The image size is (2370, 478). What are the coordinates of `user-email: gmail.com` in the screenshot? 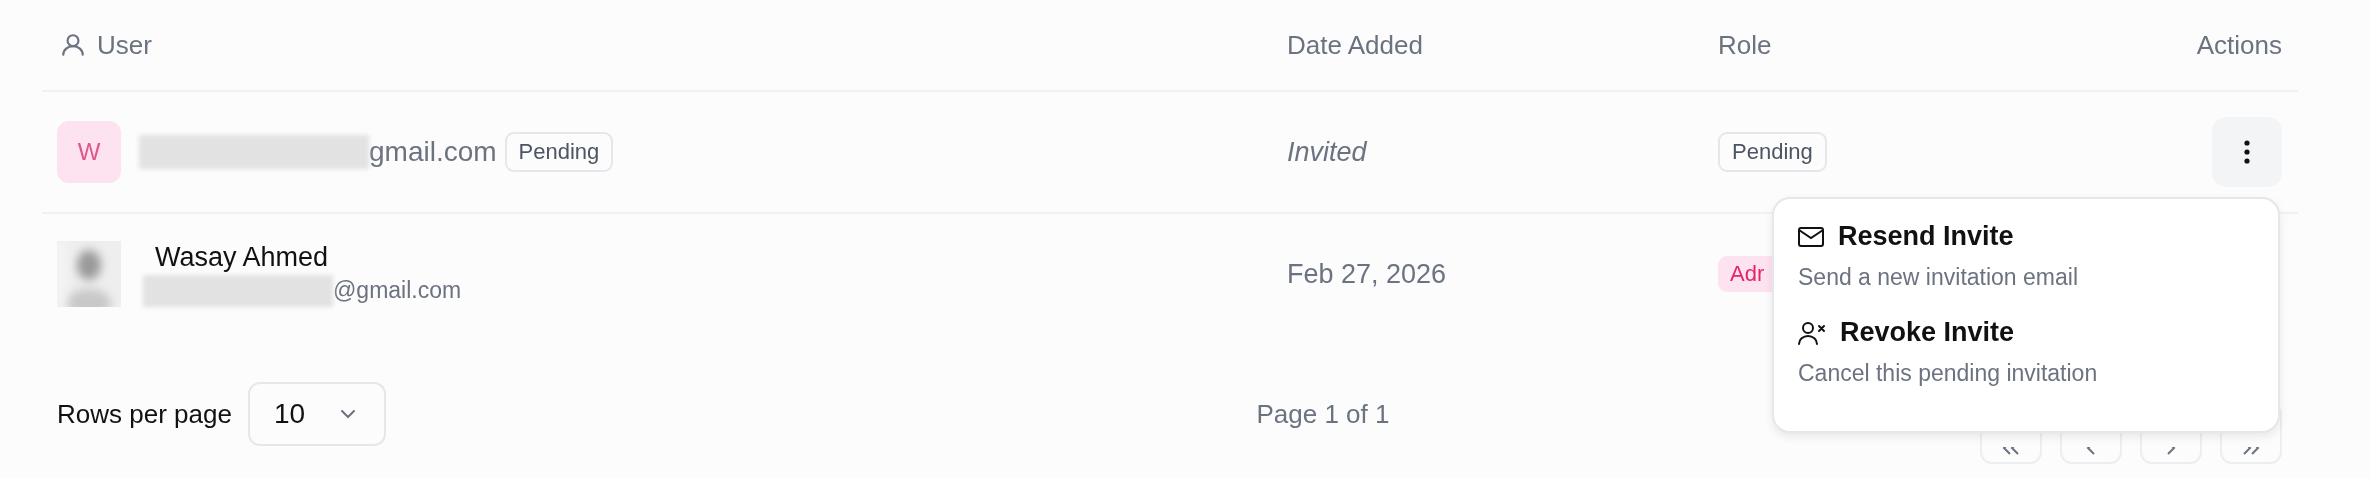 It's located at (433, 152).